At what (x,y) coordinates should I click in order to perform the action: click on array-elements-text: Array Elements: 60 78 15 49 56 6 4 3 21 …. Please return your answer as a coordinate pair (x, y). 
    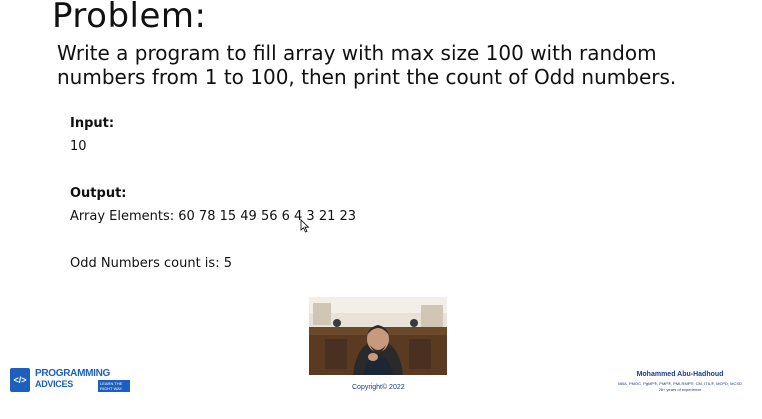
    Looking at the image, I should click on (213, 216).